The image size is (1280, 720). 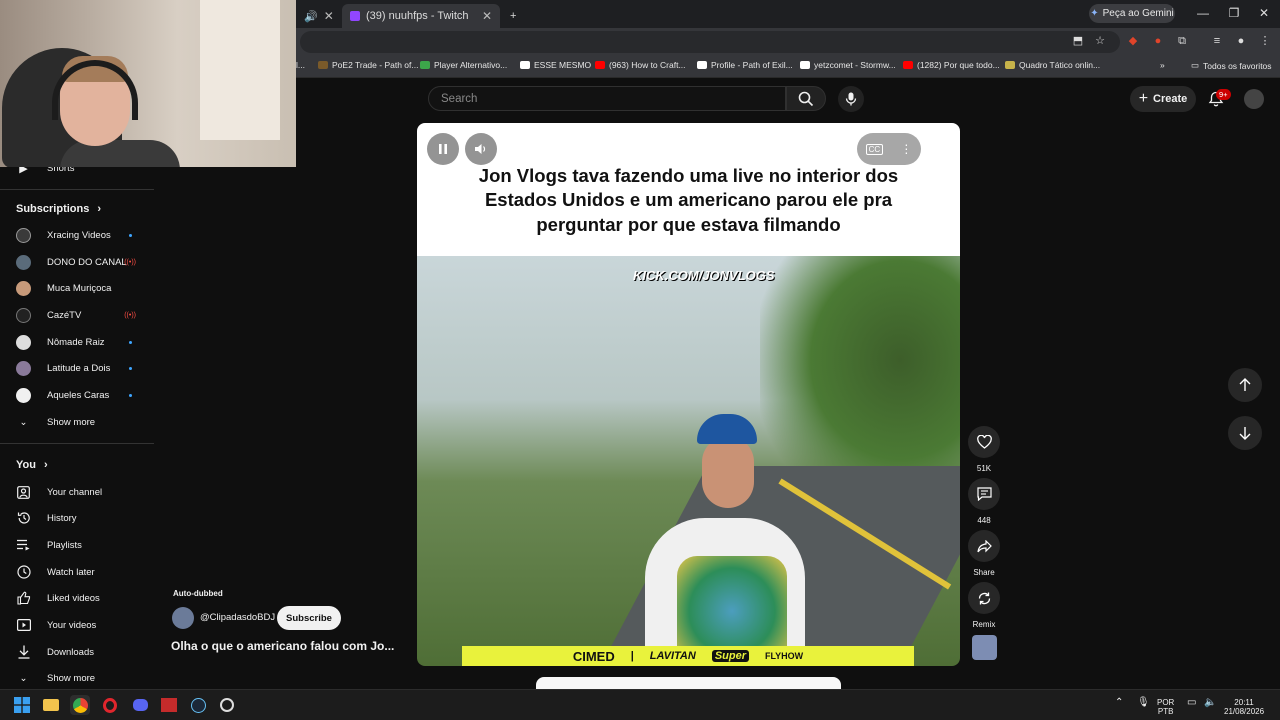 I want to click on folder-icon: ▭, so click(x=1195, y=65).